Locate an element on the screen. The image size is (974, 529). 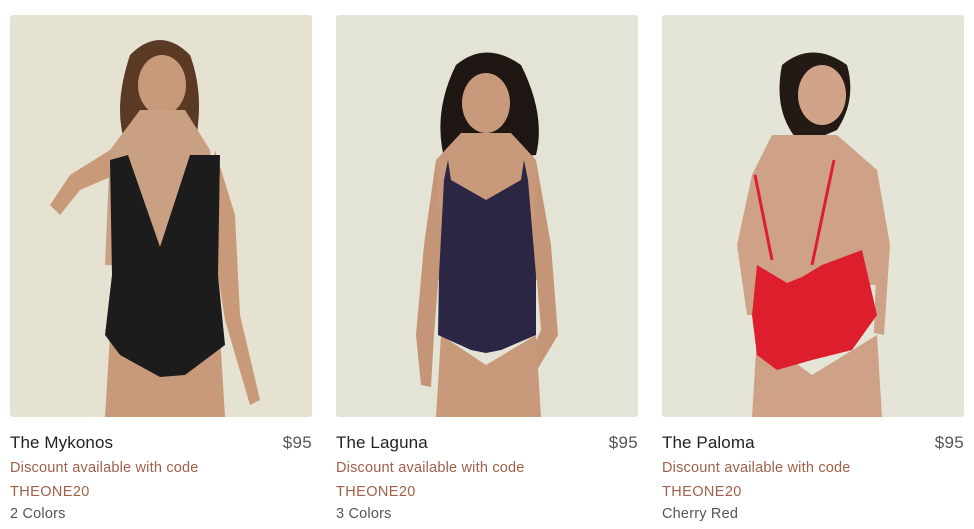
color-count: 2 Colors is located at coordinates (38, 514).